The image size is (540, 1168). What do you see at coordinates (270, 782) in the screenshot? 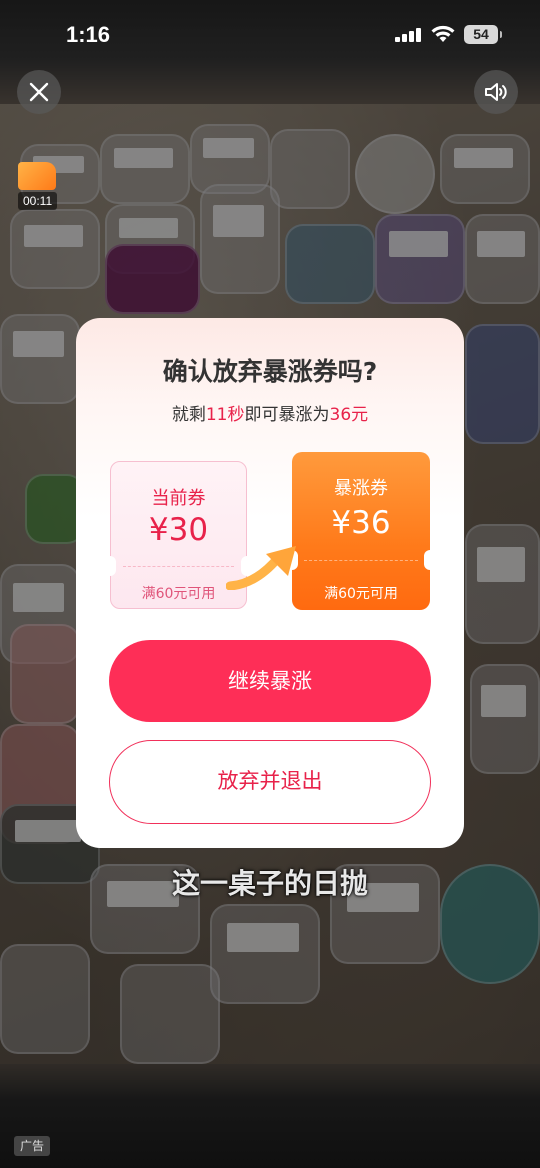
I see `quit-button: 放弃并退出` at bounding box center [270, 782].